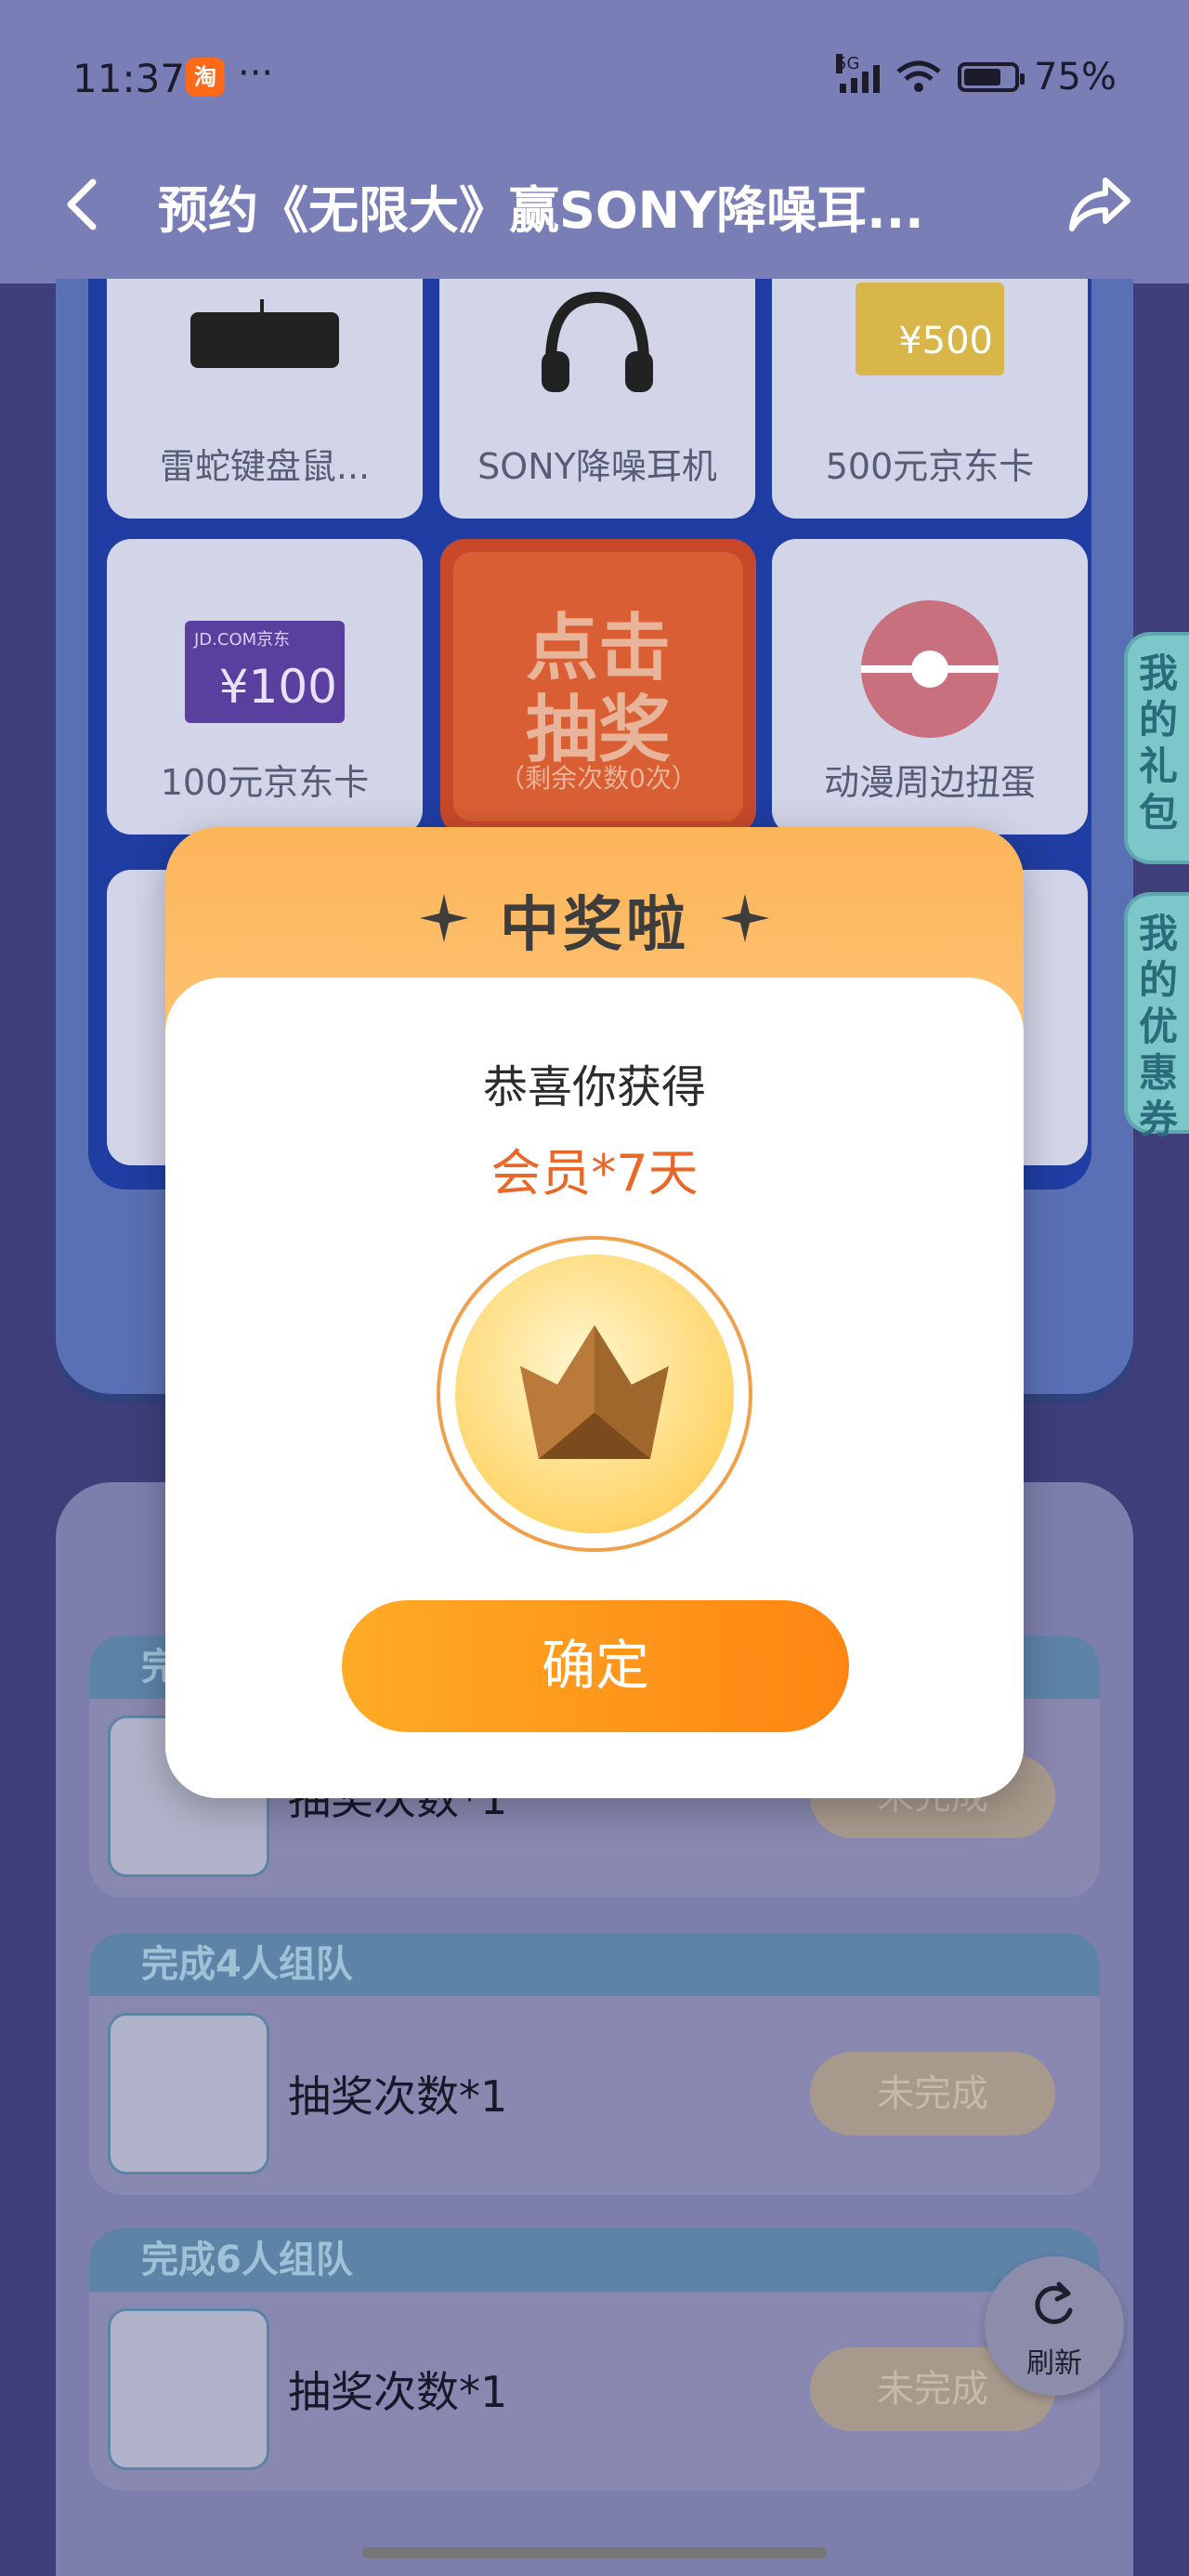 The height and width of the screenshot is (2576, 1189). Describe the element at coordinates (1100, 204) in the screenshot. I see `share-button` at that location.